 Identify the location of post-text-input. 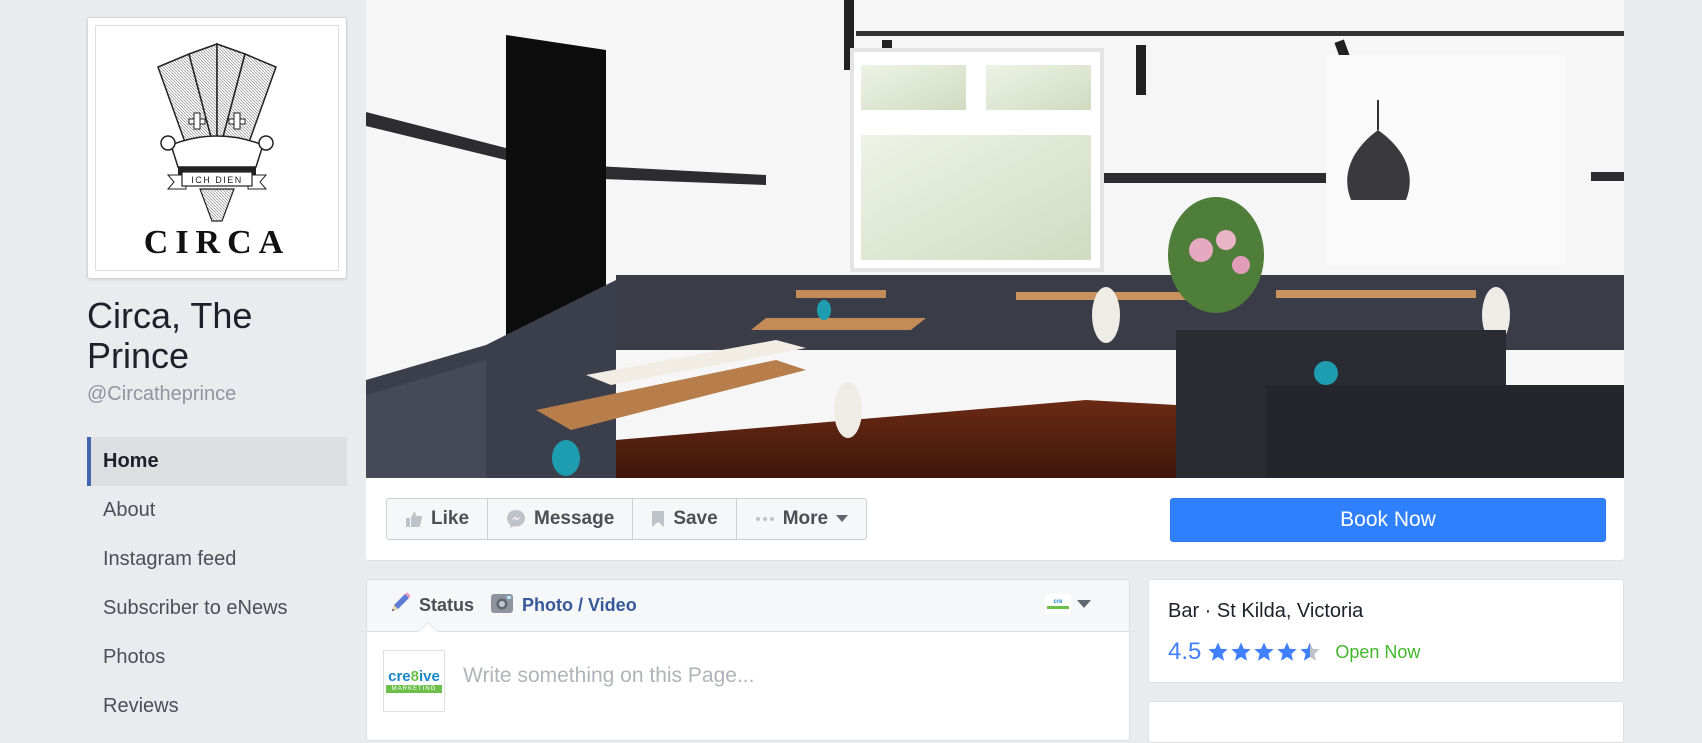
(763, 676).